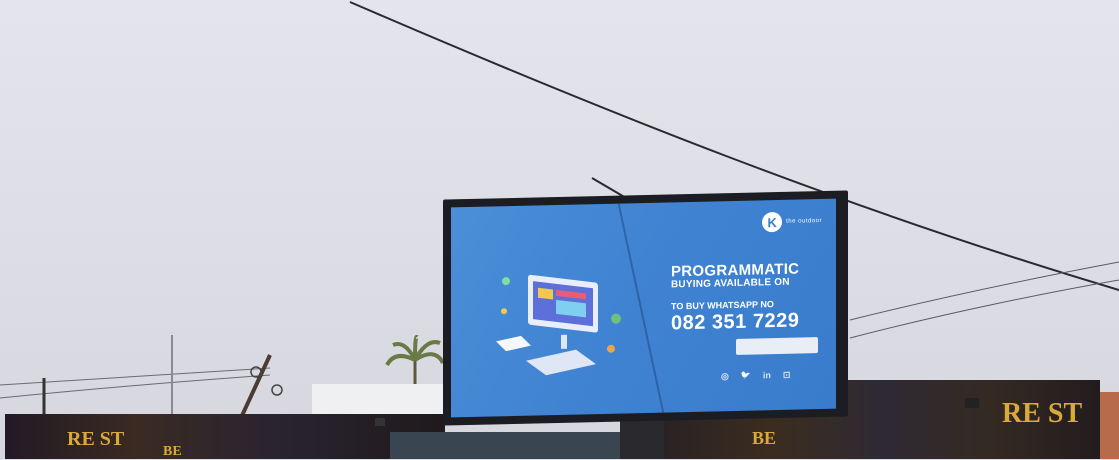 This screenshot has width=1119, height=460. I want to click on spotlight-right, so click(972, 403).